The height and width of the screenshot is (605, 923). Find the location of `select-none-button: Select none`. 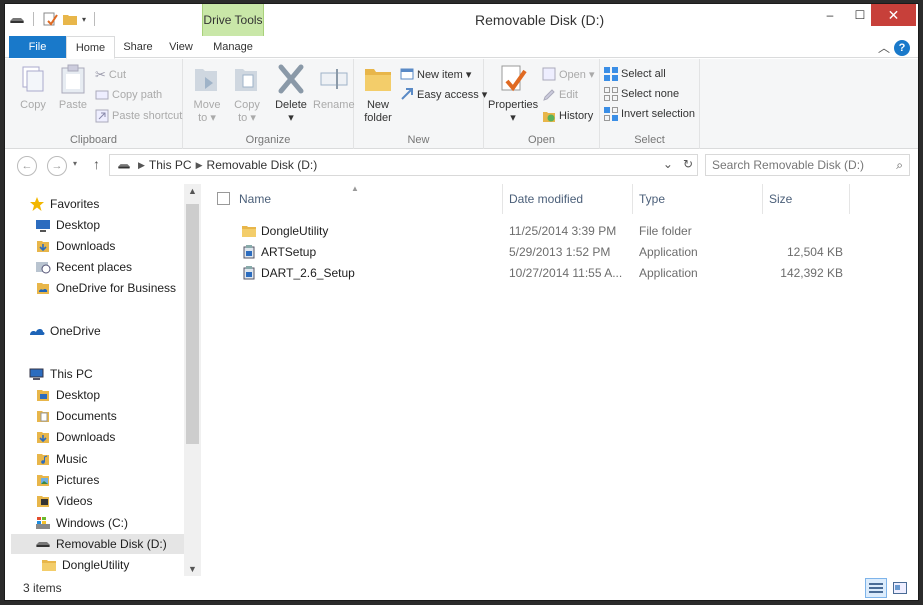

select-none-button: Select none is located at coordinates (641, 94).